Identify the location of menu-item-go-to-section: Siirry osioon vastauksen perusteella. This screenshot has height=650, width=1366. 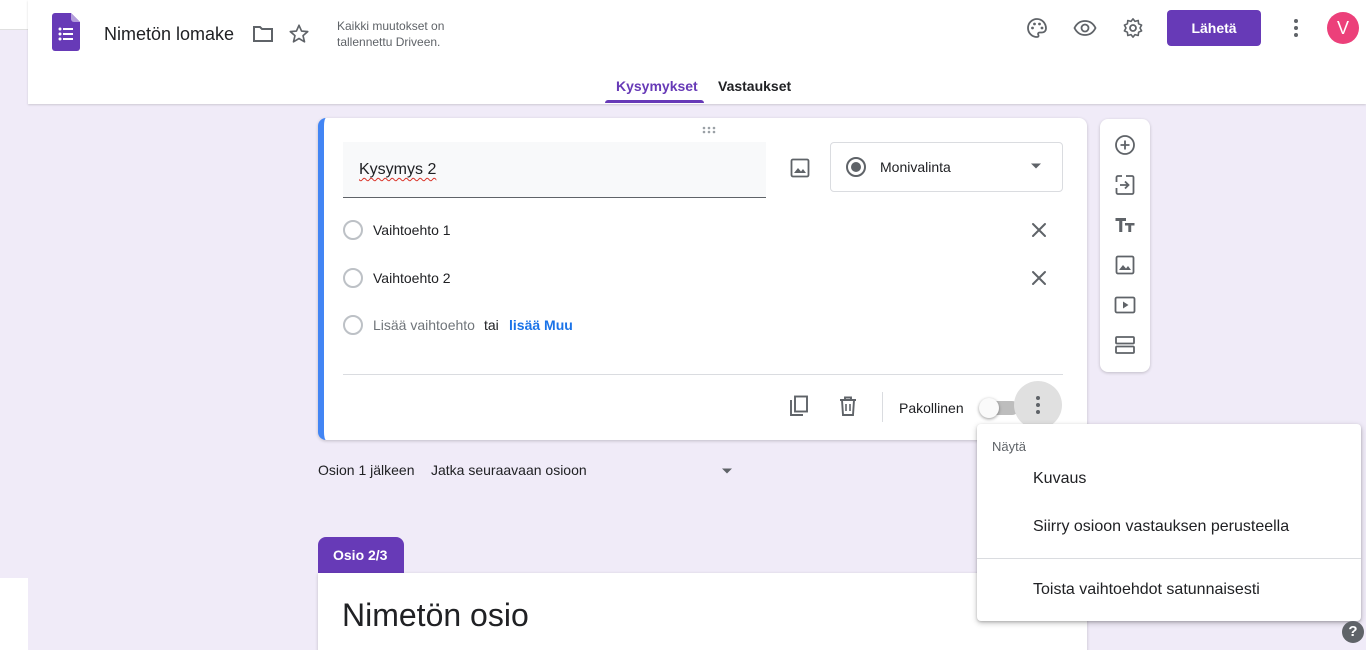
(1161, 527).